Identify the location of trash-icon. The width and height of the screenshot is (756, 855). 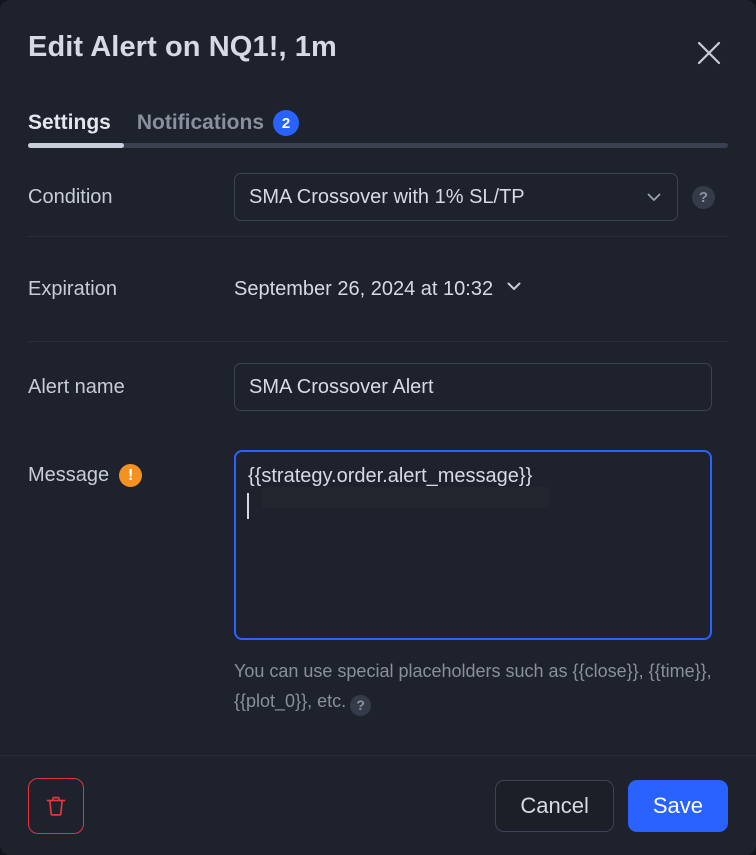
(56, 806).